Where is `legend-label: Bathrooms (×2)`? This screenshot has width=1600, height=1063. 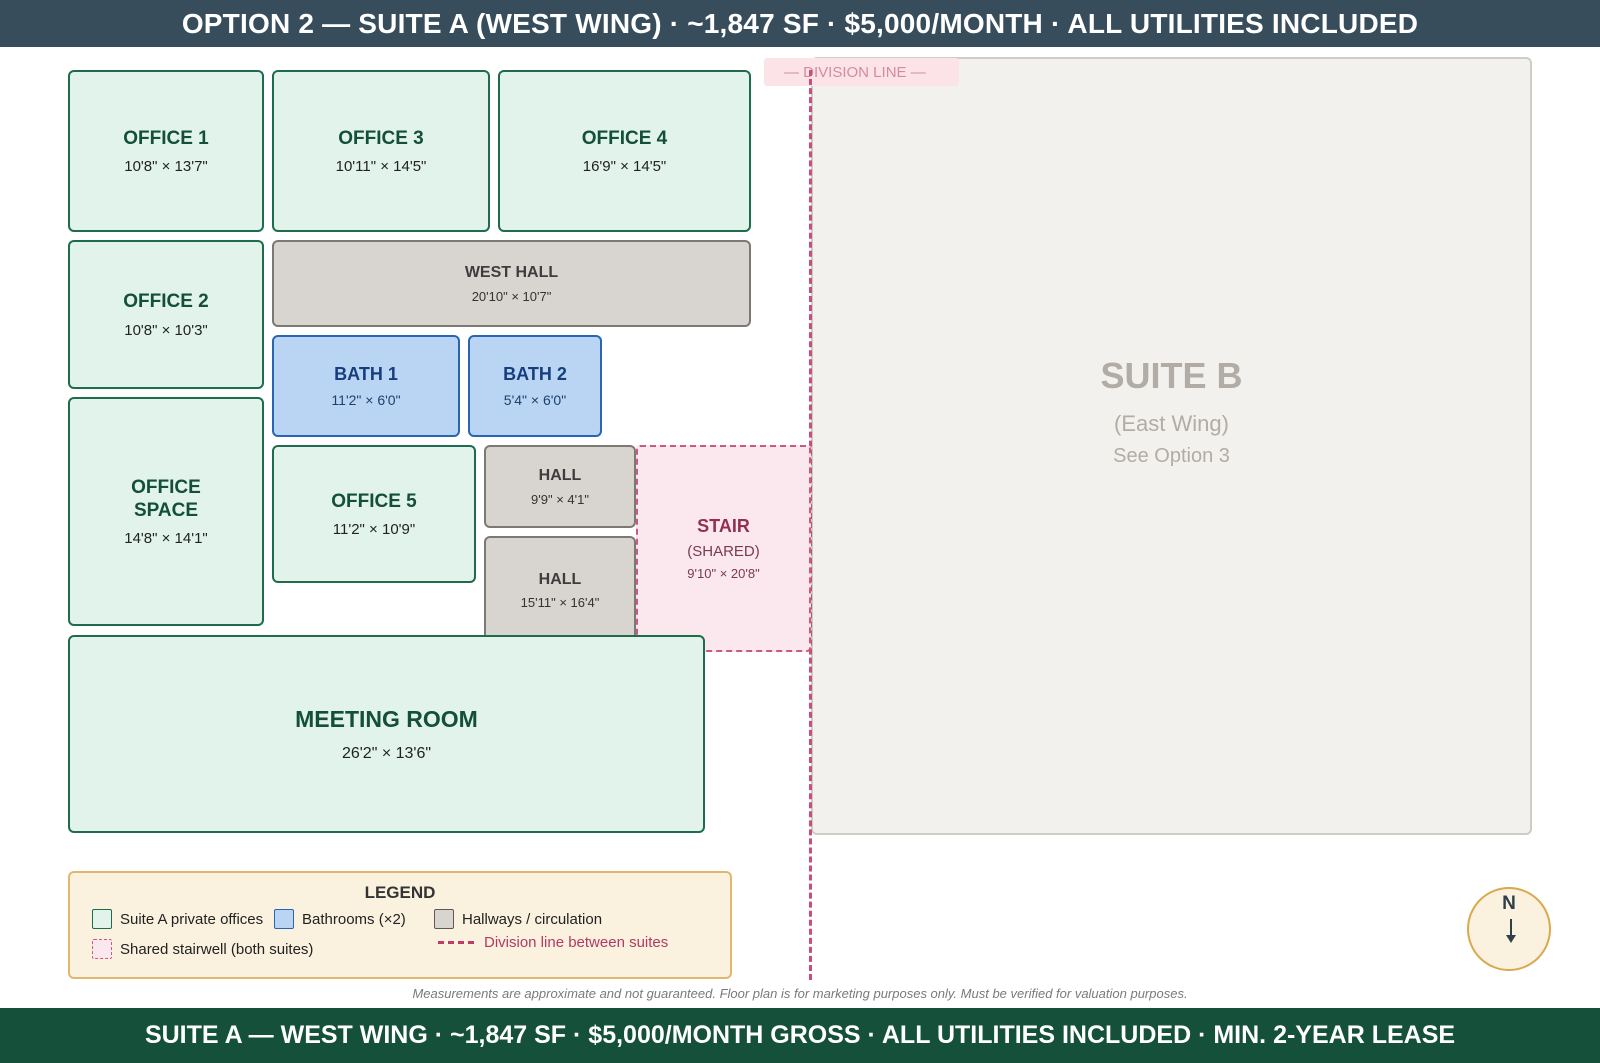
legend-label: Bathrooms (×2) is located at coordinates (354, 919).